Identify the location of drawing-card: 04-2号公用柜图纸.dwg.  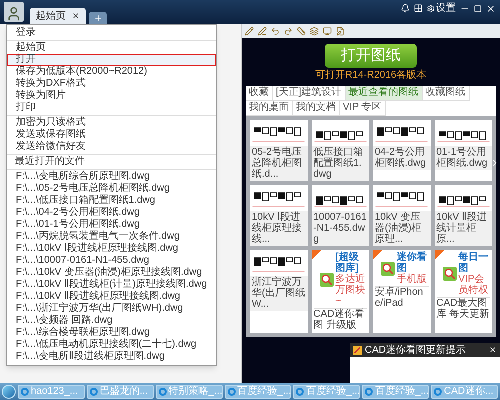
(401, 150).